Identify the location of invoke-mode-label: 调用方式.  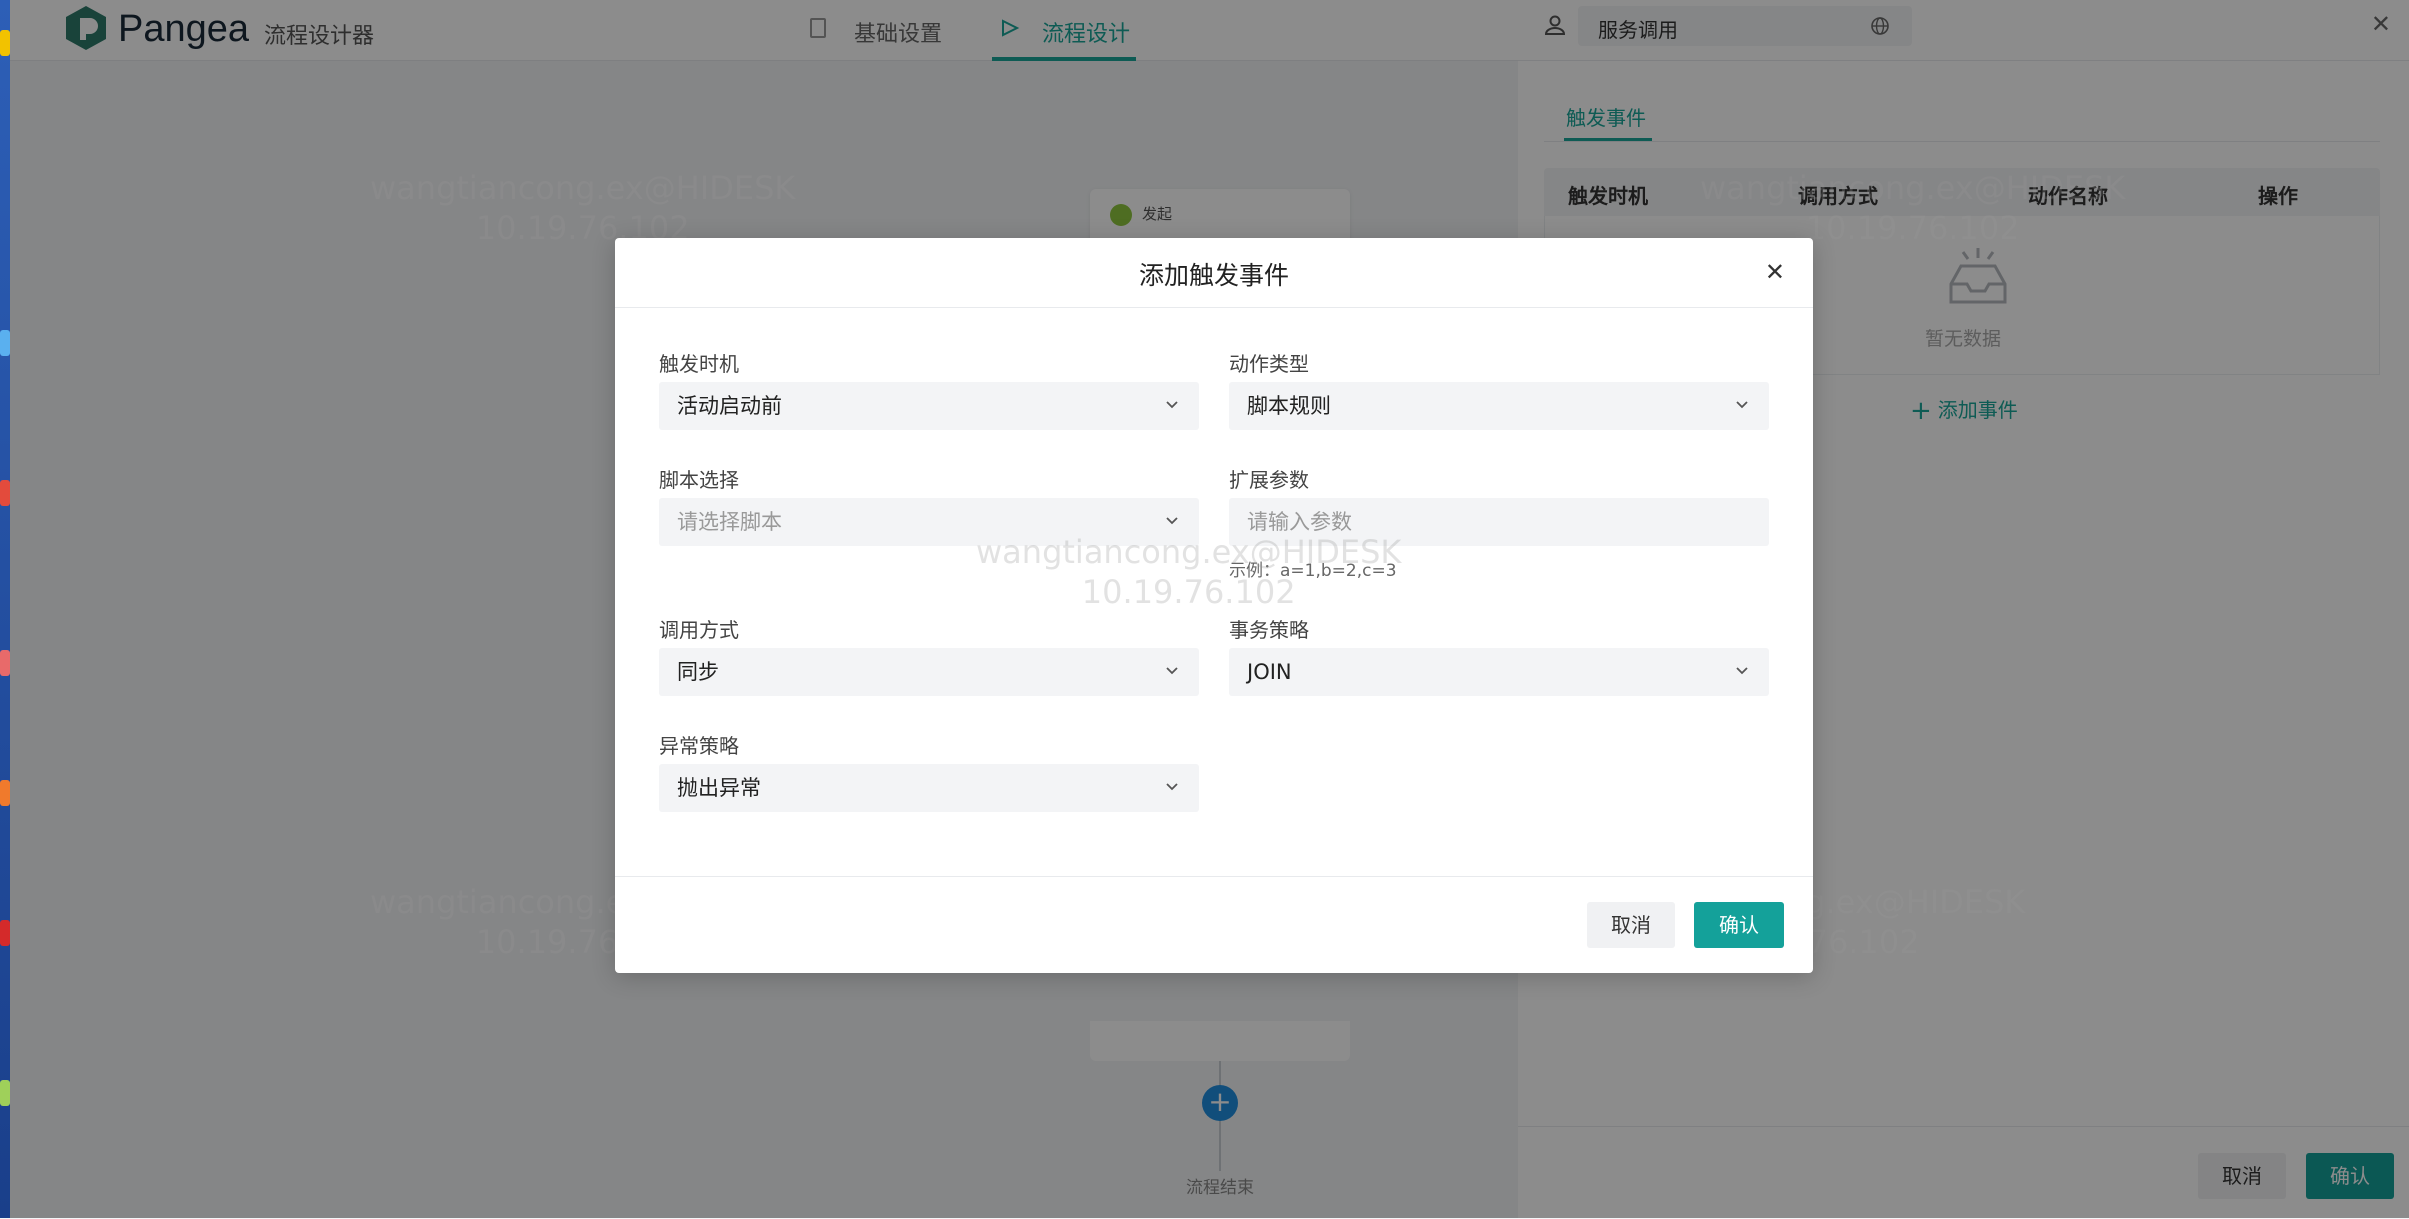
(699, 630).